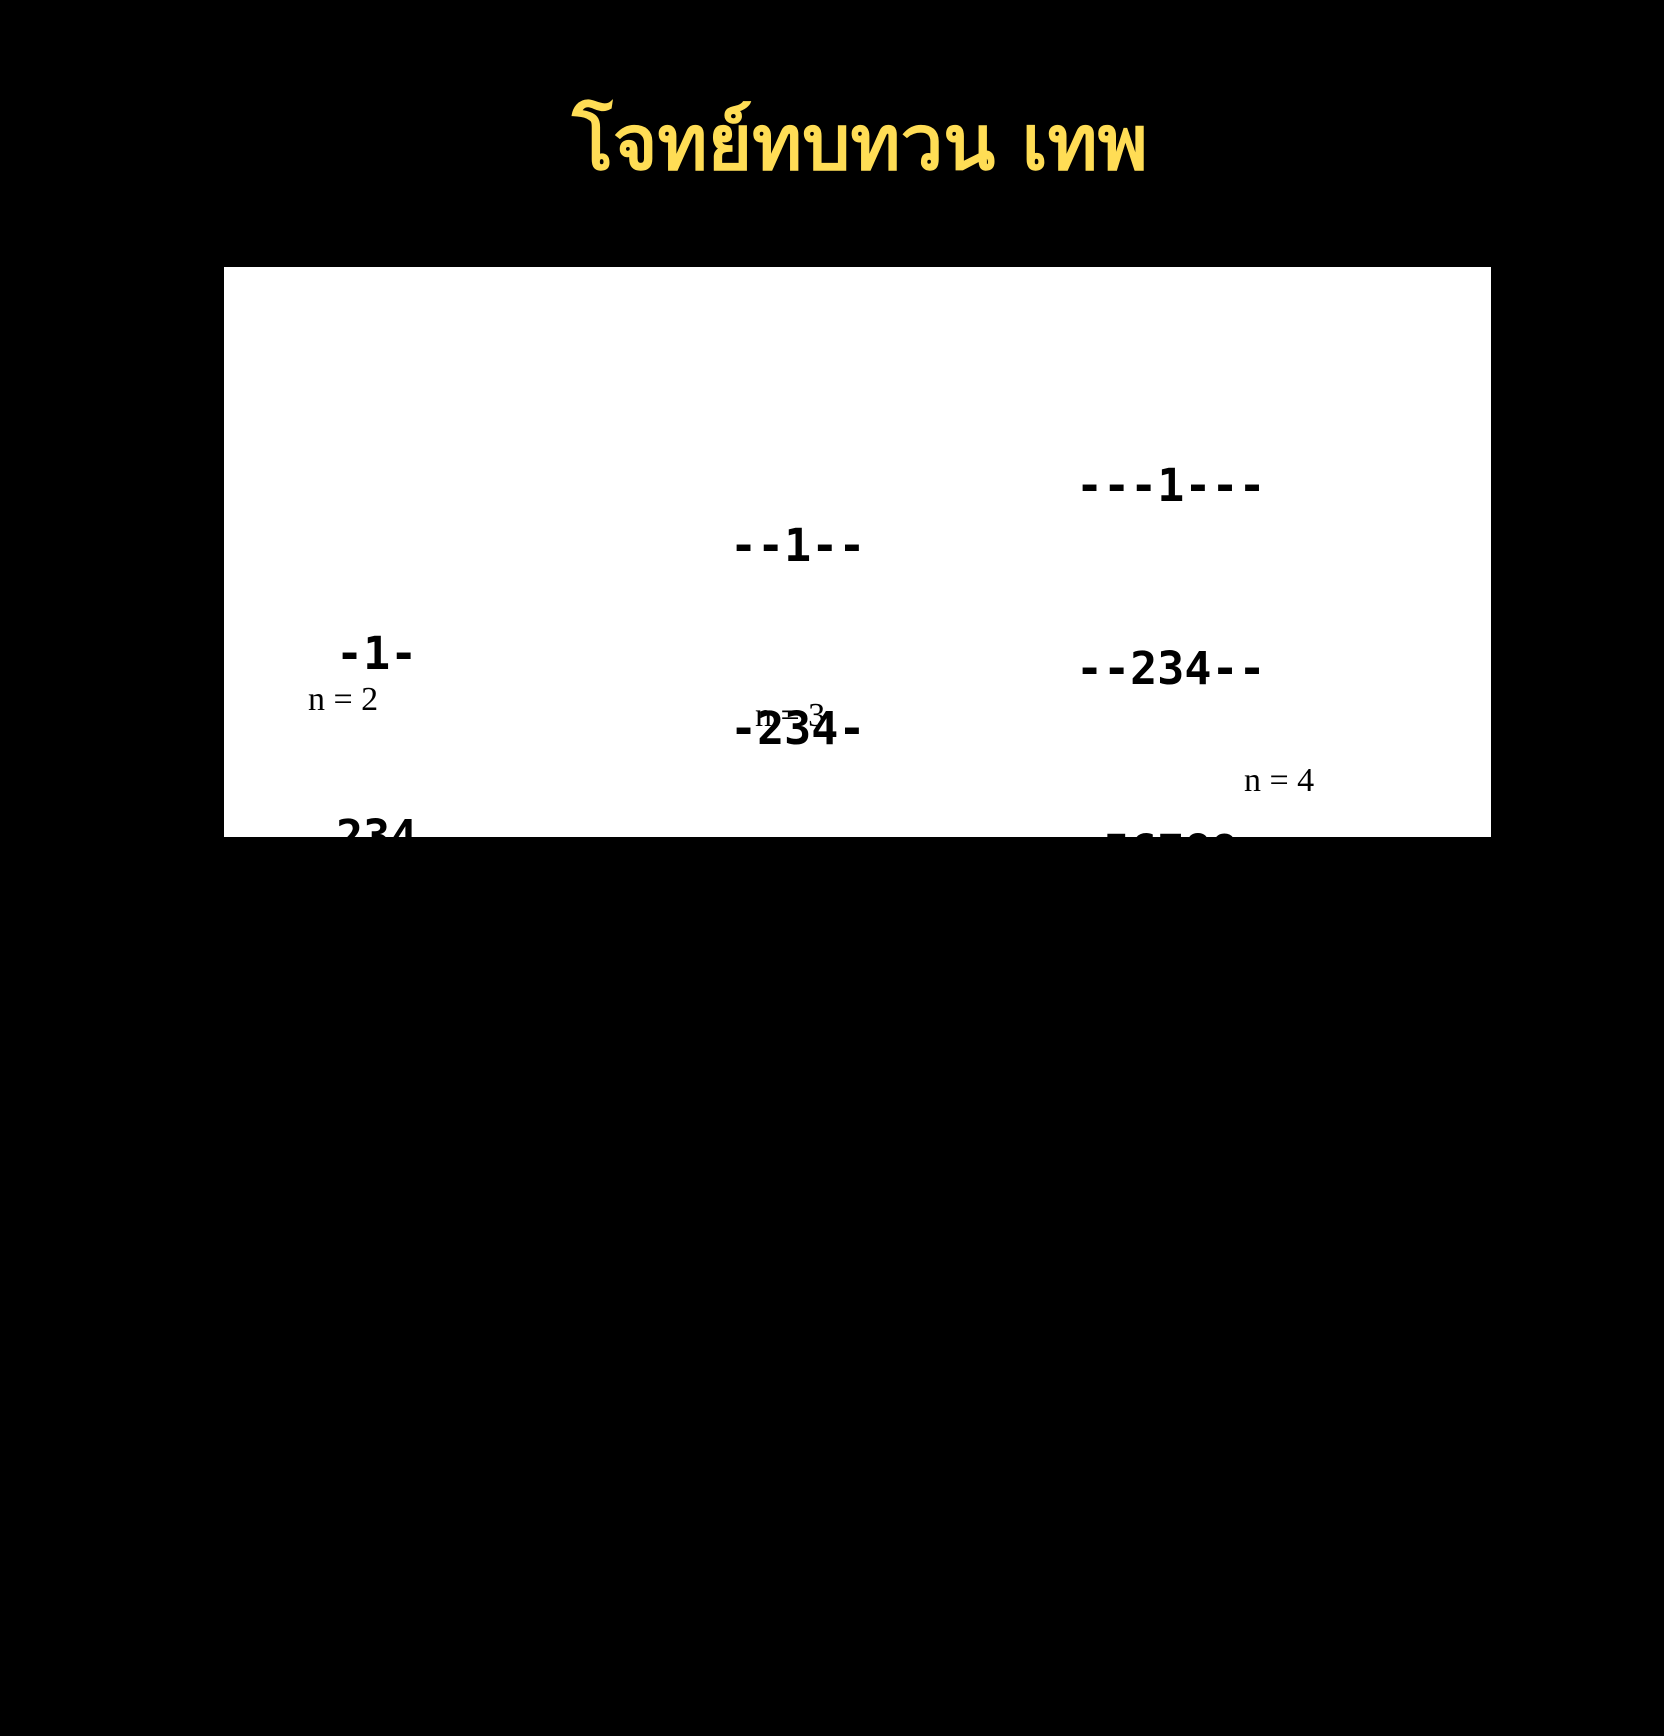  Describe the element at coordinates (860, 142) in the screenshot. I see `slide-title: โจทย์ทบทวน เทพ` at that location.